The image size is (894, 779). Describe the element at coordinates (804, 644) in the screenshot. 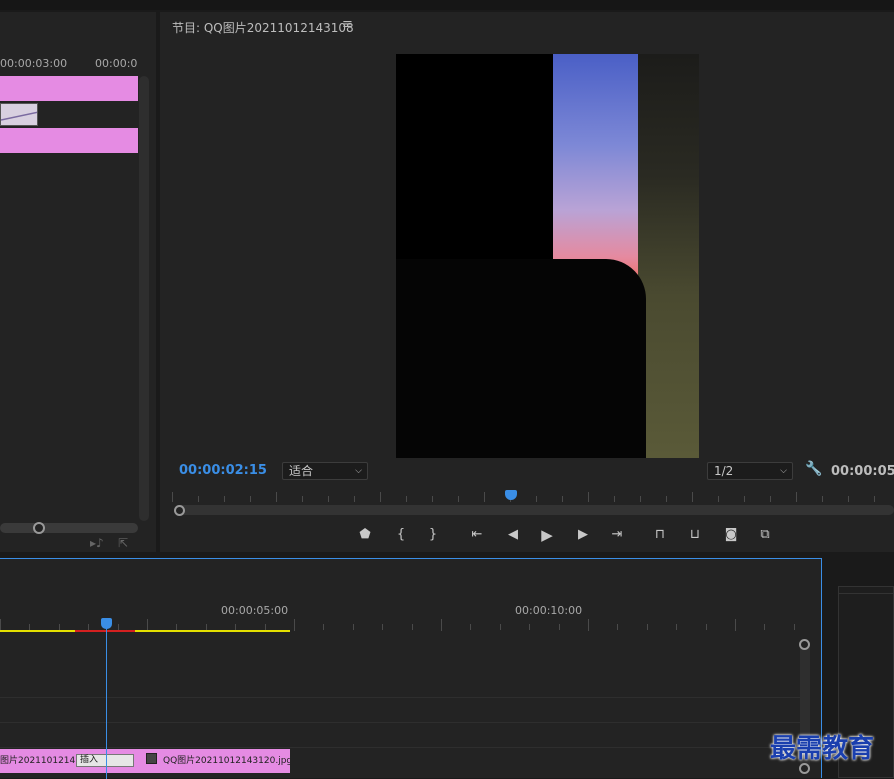

I see `timeline-scroll-handle-top` at that location.